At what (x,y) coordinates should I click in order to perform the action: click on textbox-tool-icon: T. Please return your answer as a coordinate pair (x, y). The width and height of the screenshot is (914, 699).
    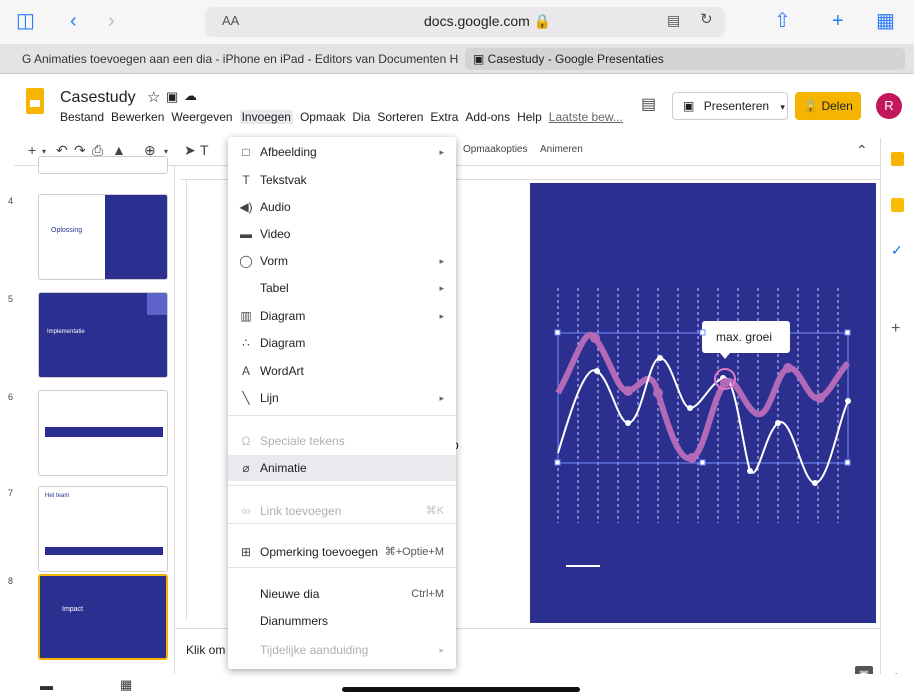
    Looking at the image, I should click on (204, 150).